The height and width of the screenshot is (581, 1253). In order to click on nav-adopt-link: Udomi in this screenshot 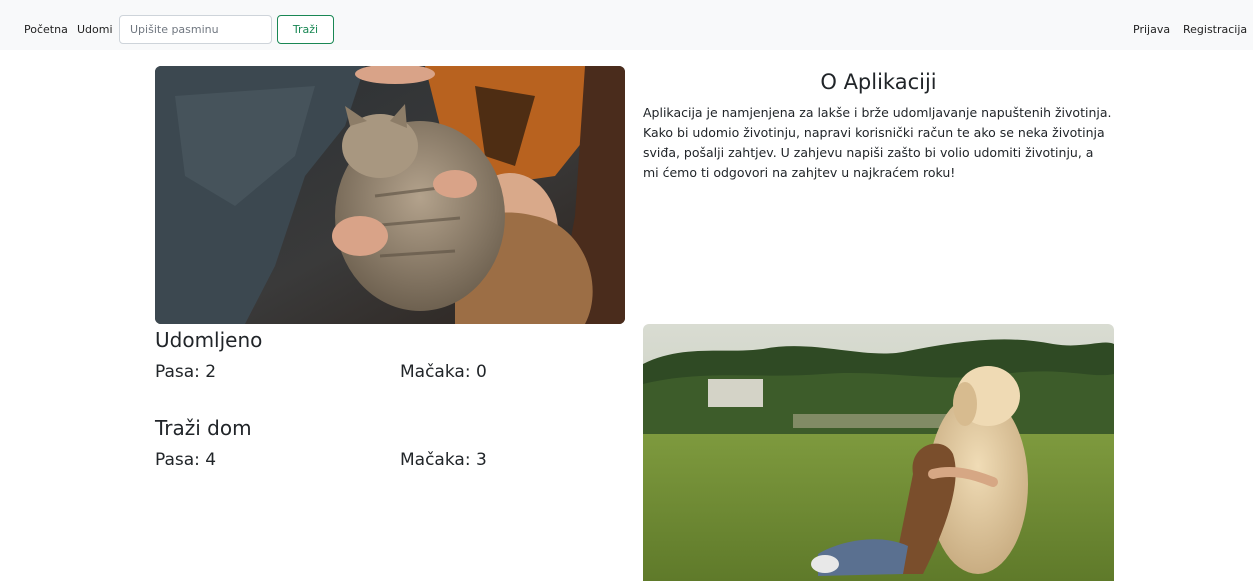, I will do `click(95, 29)`.